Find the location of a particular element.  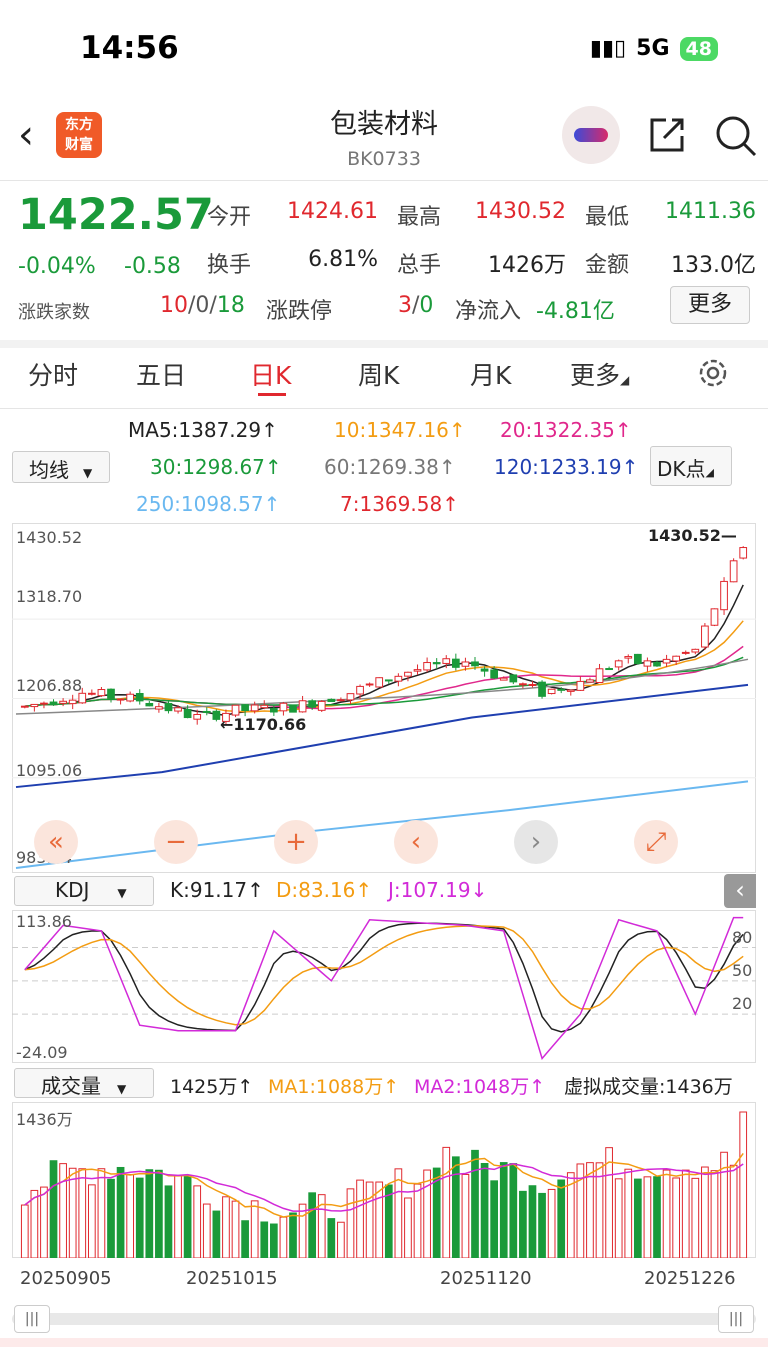

tab-intraday: 分时 is located at coordinates (53, 374).